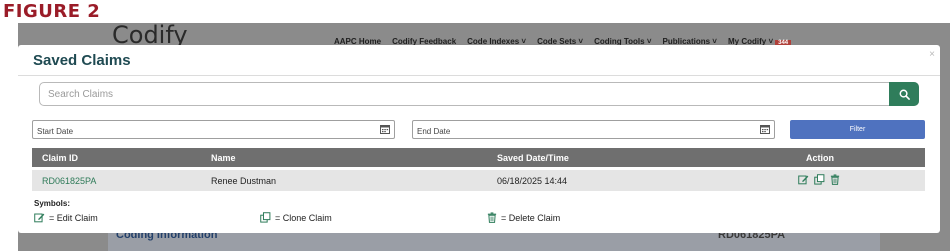  I want to click on search-input, so click(463, 94).